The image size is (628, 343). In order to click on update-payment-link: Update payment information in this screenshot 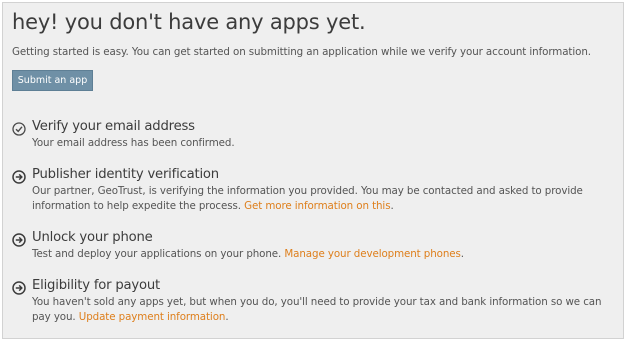, I will do `click(152, 317)`.